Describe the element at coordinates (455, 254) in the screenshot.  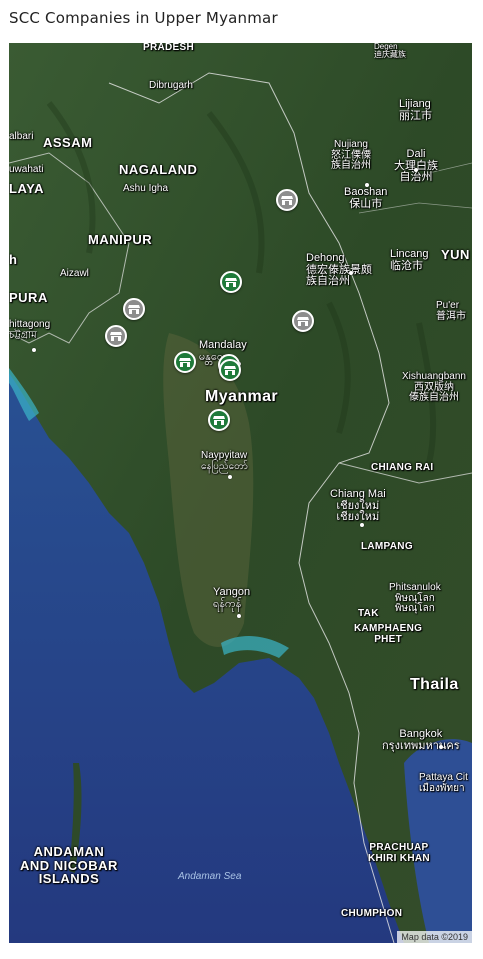
I see `label-yun: YUN` at that location.